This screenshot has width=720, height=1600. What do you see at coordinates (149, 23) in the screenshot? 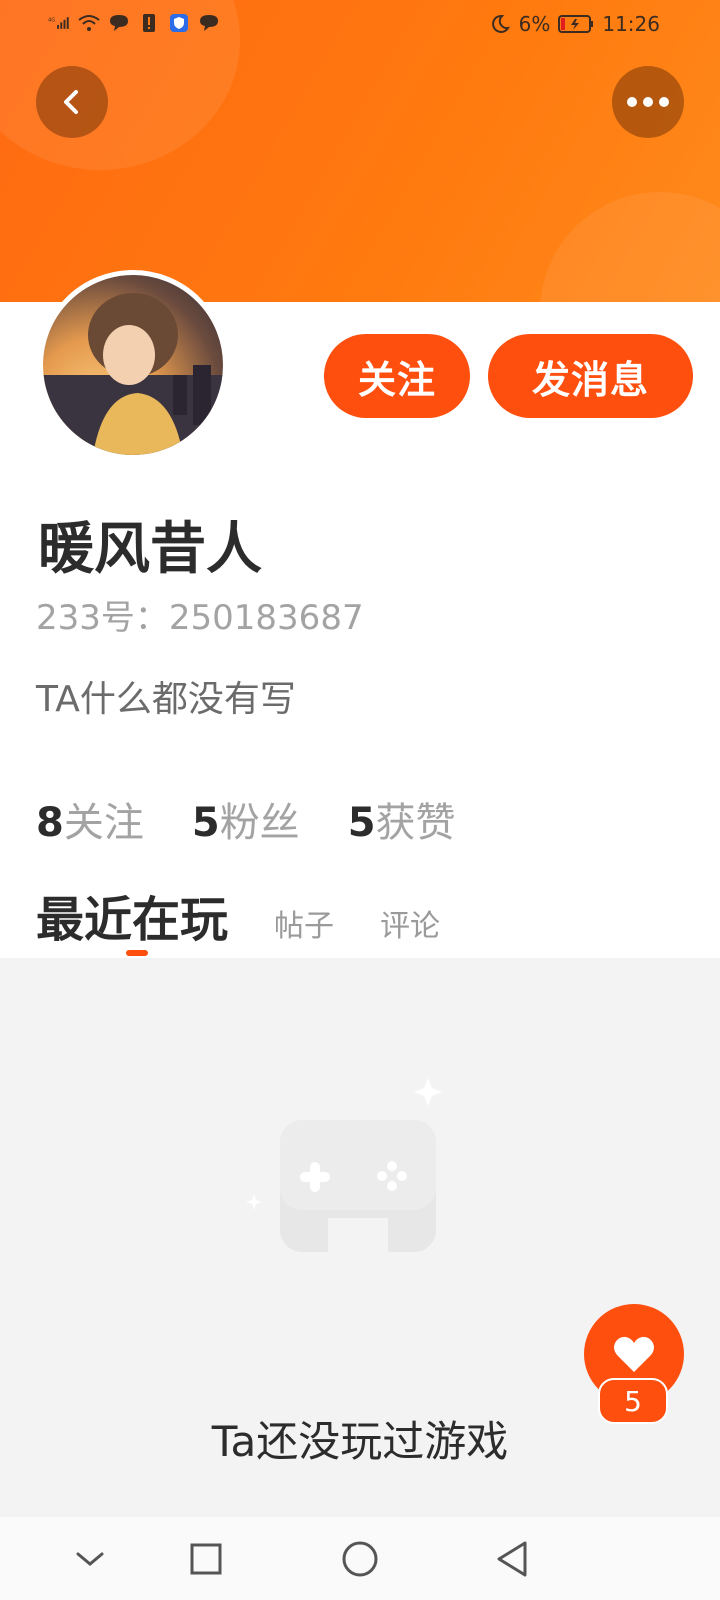
I see `alert-icon` at bounding box center [149, 23].